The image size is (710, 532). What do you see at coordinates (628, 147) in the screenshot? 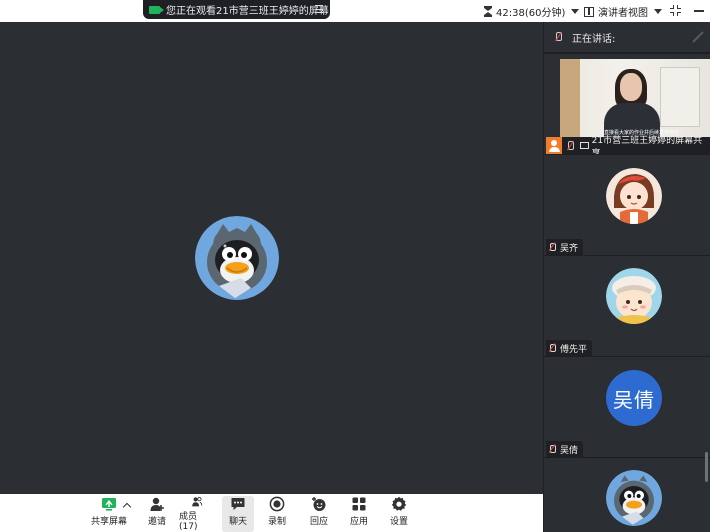
I see `presenter-name-tag: 21市营三班王婷婷的屏幕共享` at bounding box center [628, 147].